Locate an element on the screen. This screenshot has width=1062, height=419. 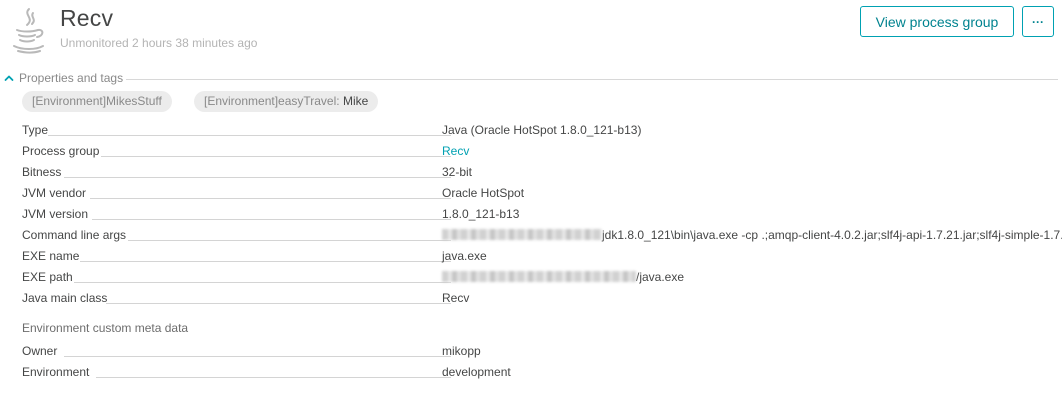
property-label: Java main class is located at coordinates (65, 298).